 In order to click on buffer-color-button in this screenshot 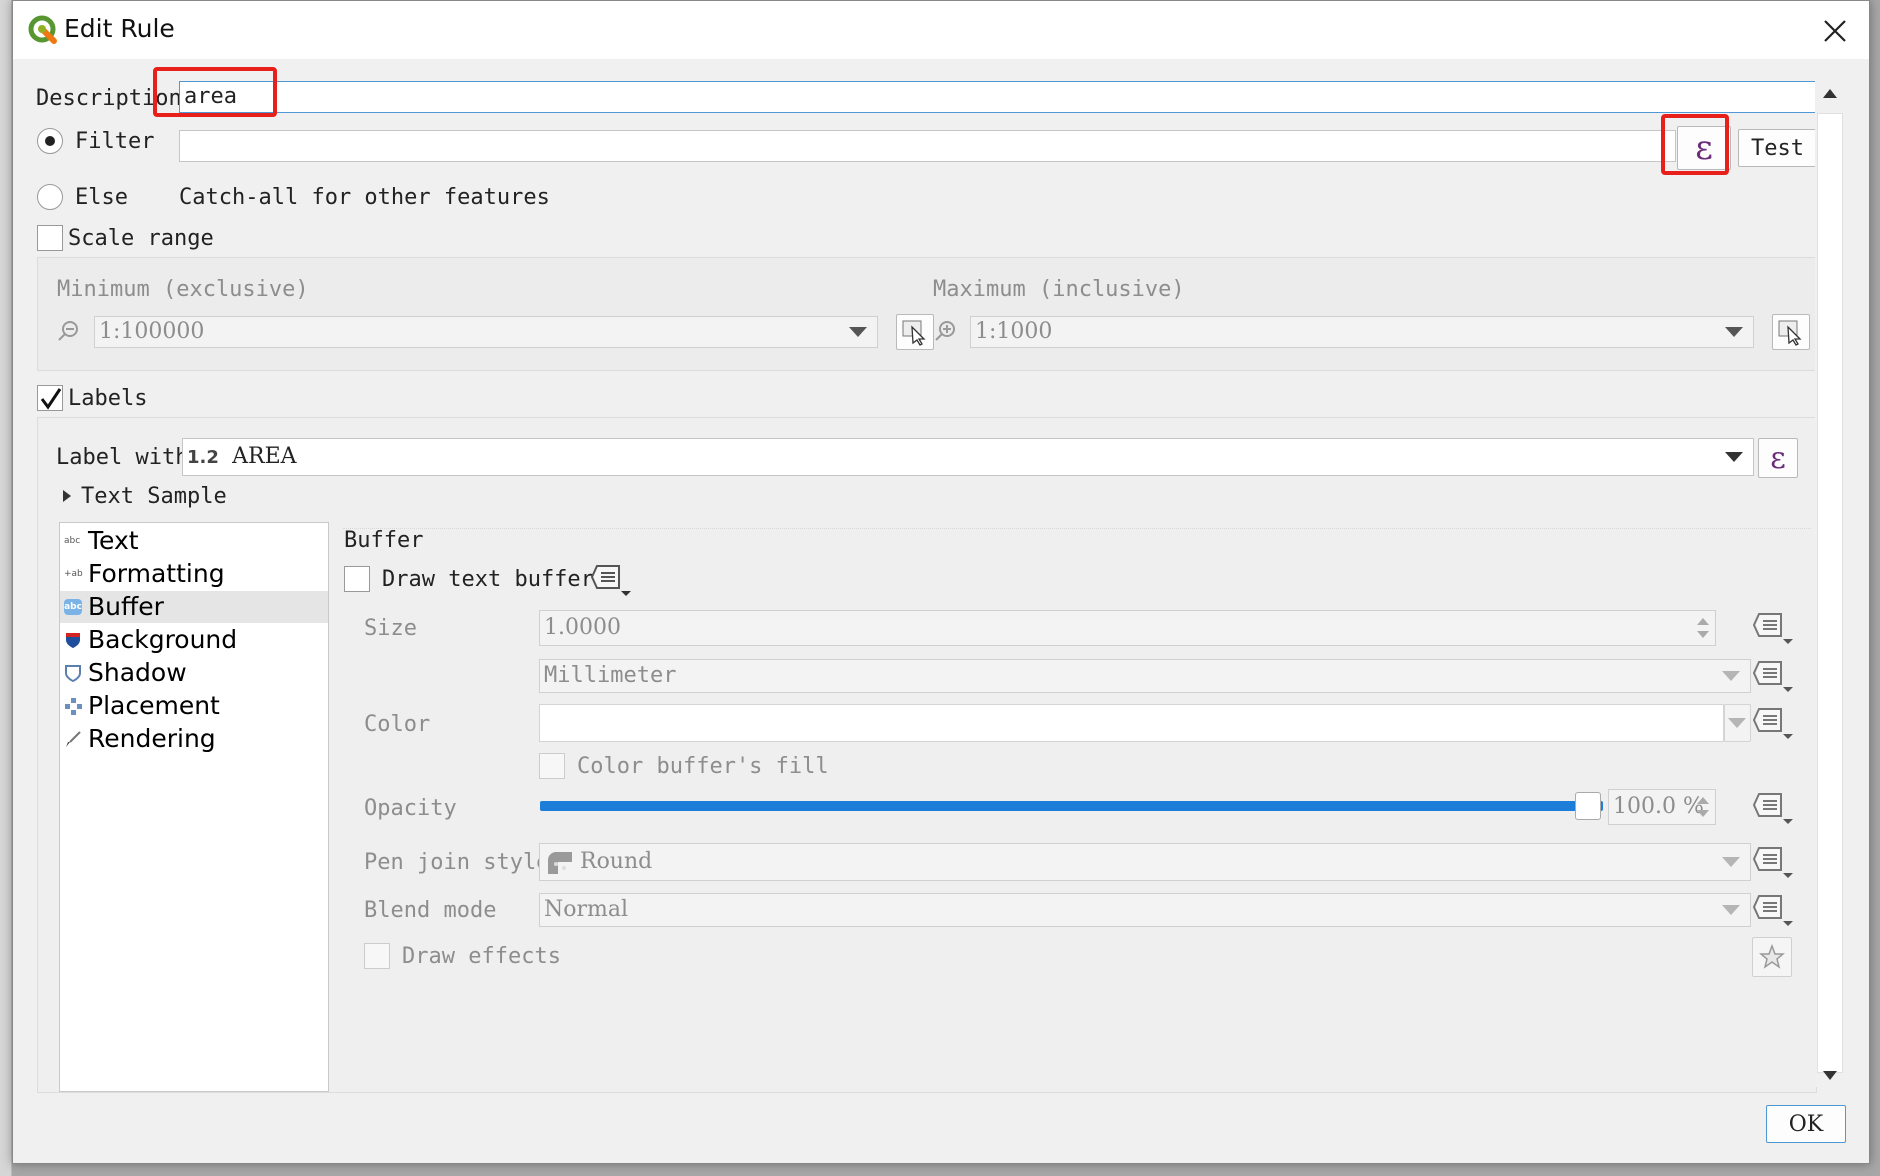, I will do `click(1131, 723)`.